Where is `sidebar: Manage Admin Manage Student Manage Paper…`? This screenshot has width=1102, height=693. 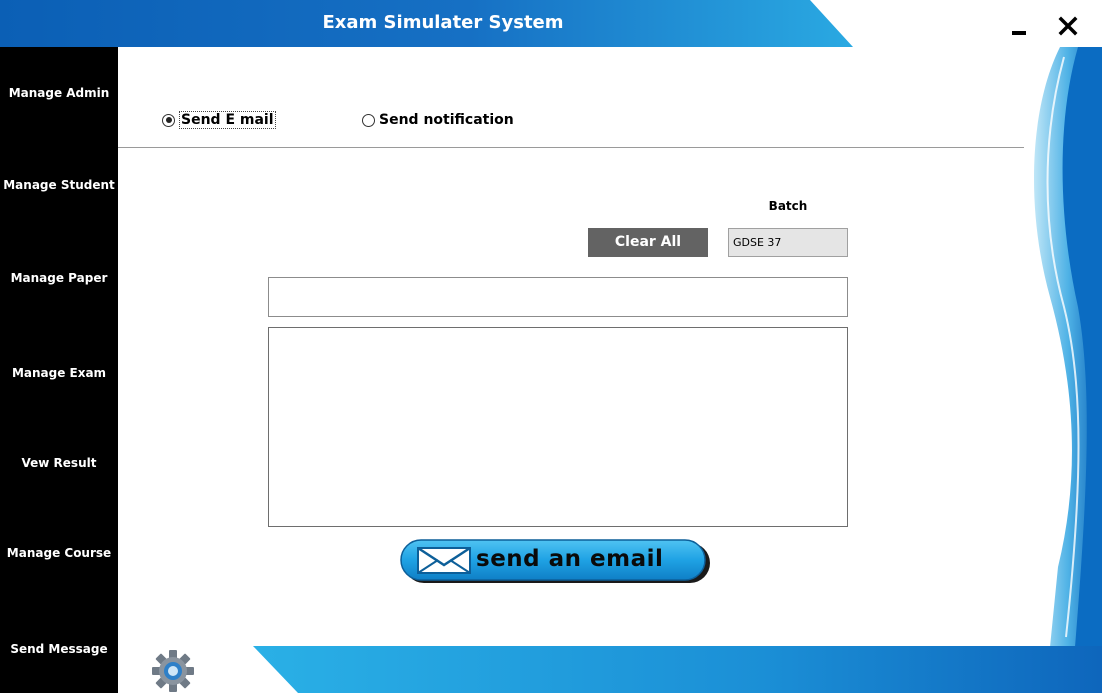 sidebar: Manage Admin Manage Student Manage Paper… is located at coordinates (59, 370).